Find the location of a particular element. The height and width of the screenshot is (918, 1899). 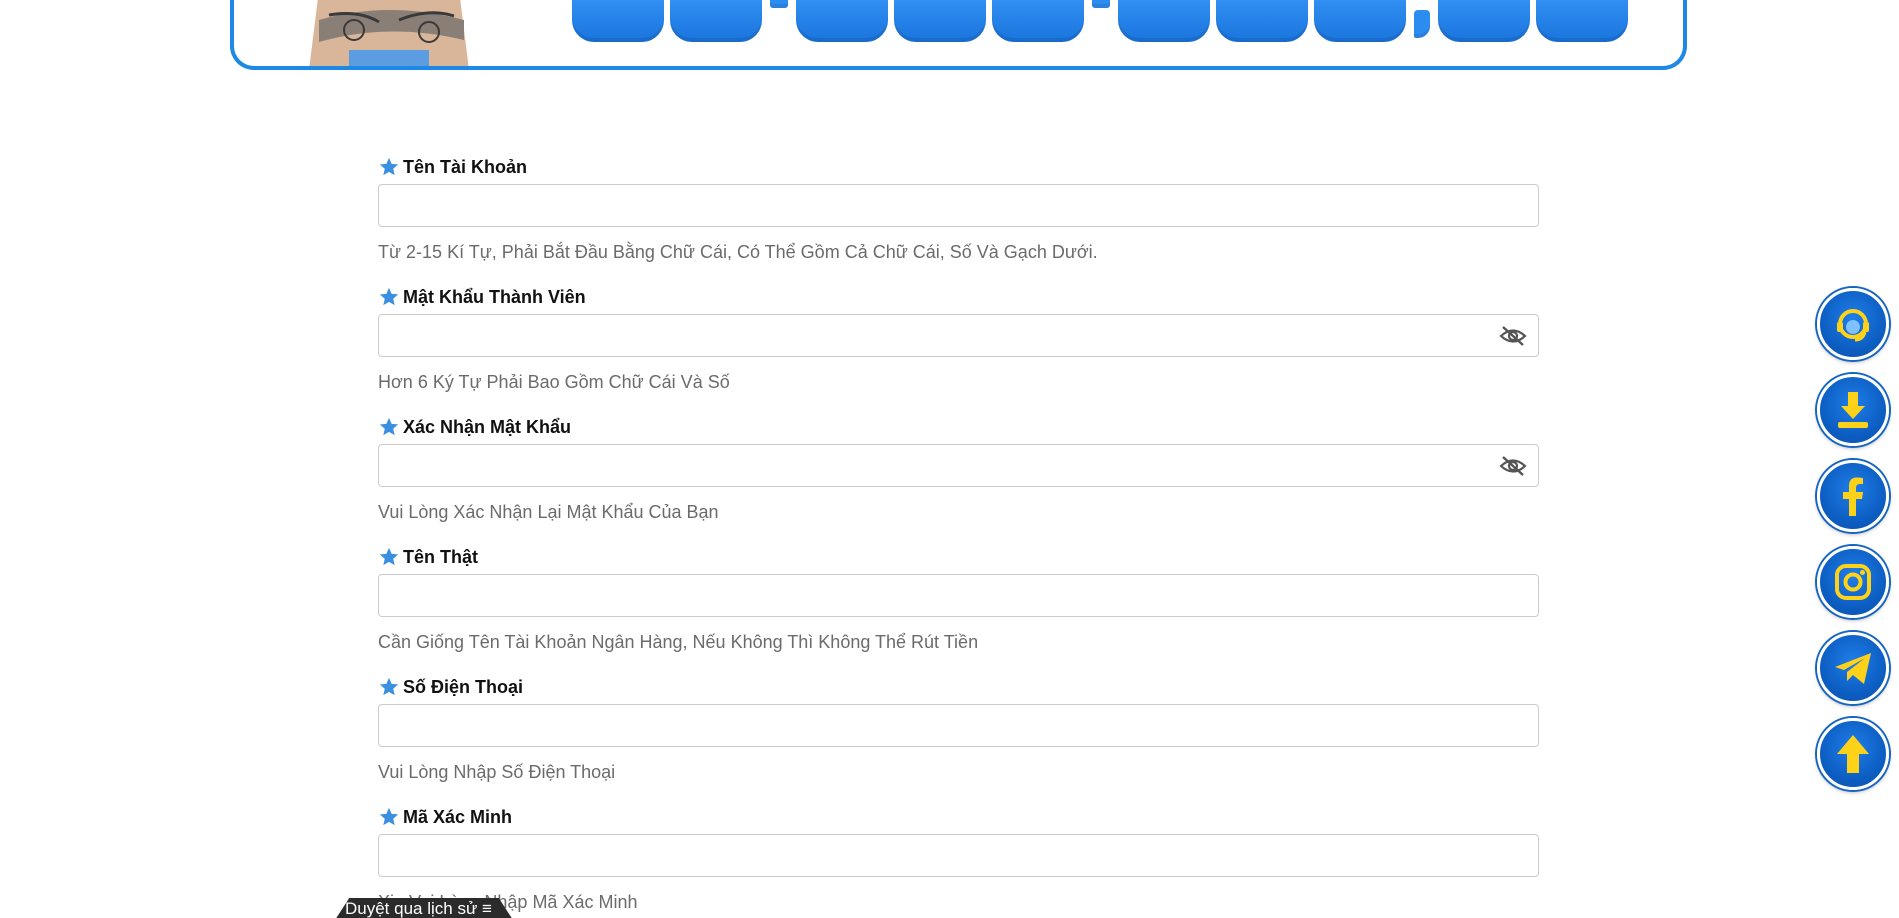

floating-side-menu is located at coordinates (1854, 546).